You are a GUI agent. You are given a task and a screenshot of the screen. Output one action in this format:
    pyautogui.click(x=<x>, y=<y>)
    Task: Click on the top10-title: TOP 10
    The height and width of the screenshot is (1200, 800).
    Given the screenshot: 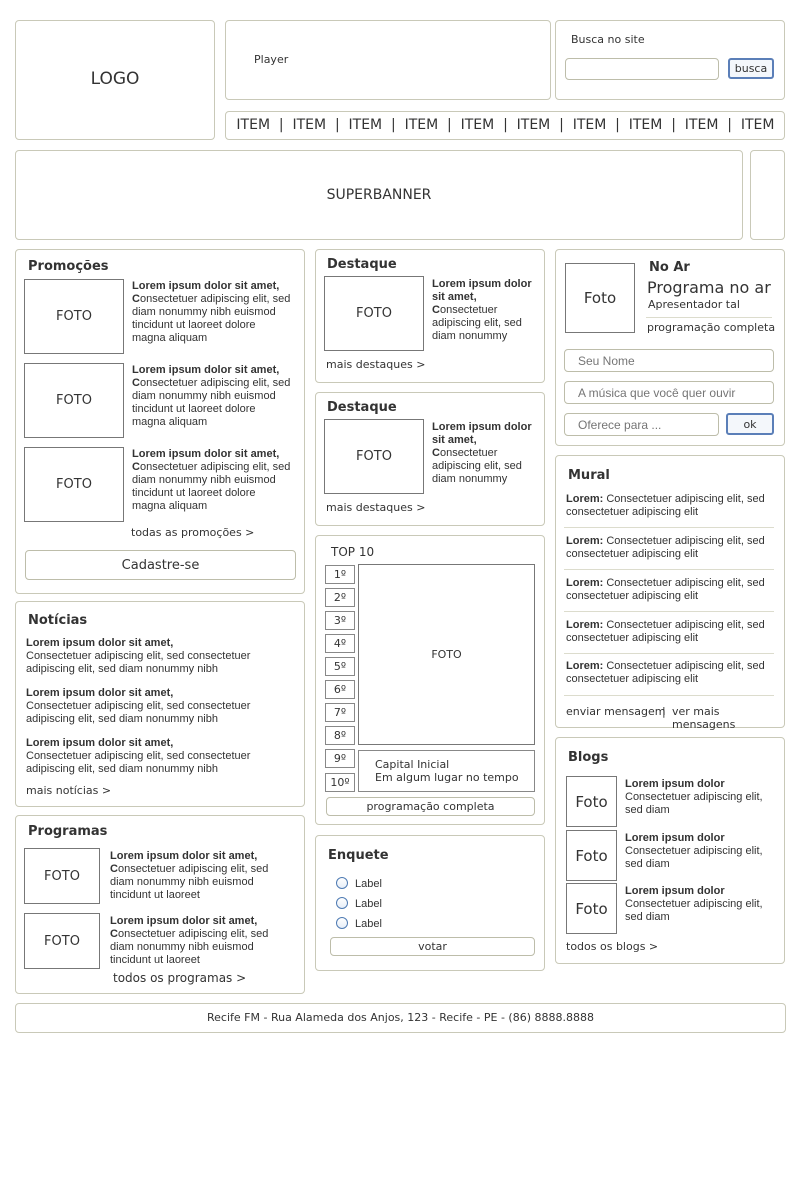 What is the action you would take?
    pyautogui.click(x=353, y=552)
    